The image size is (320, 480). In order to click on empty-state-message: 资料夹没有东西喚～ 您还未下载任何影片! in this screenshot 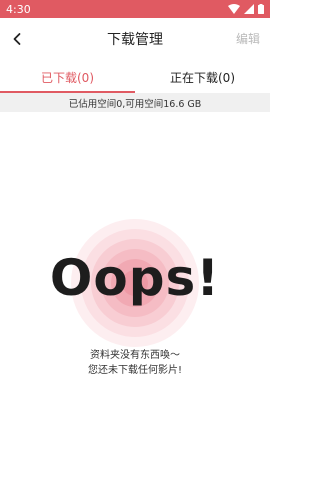, I will do `click(135, 363)`.